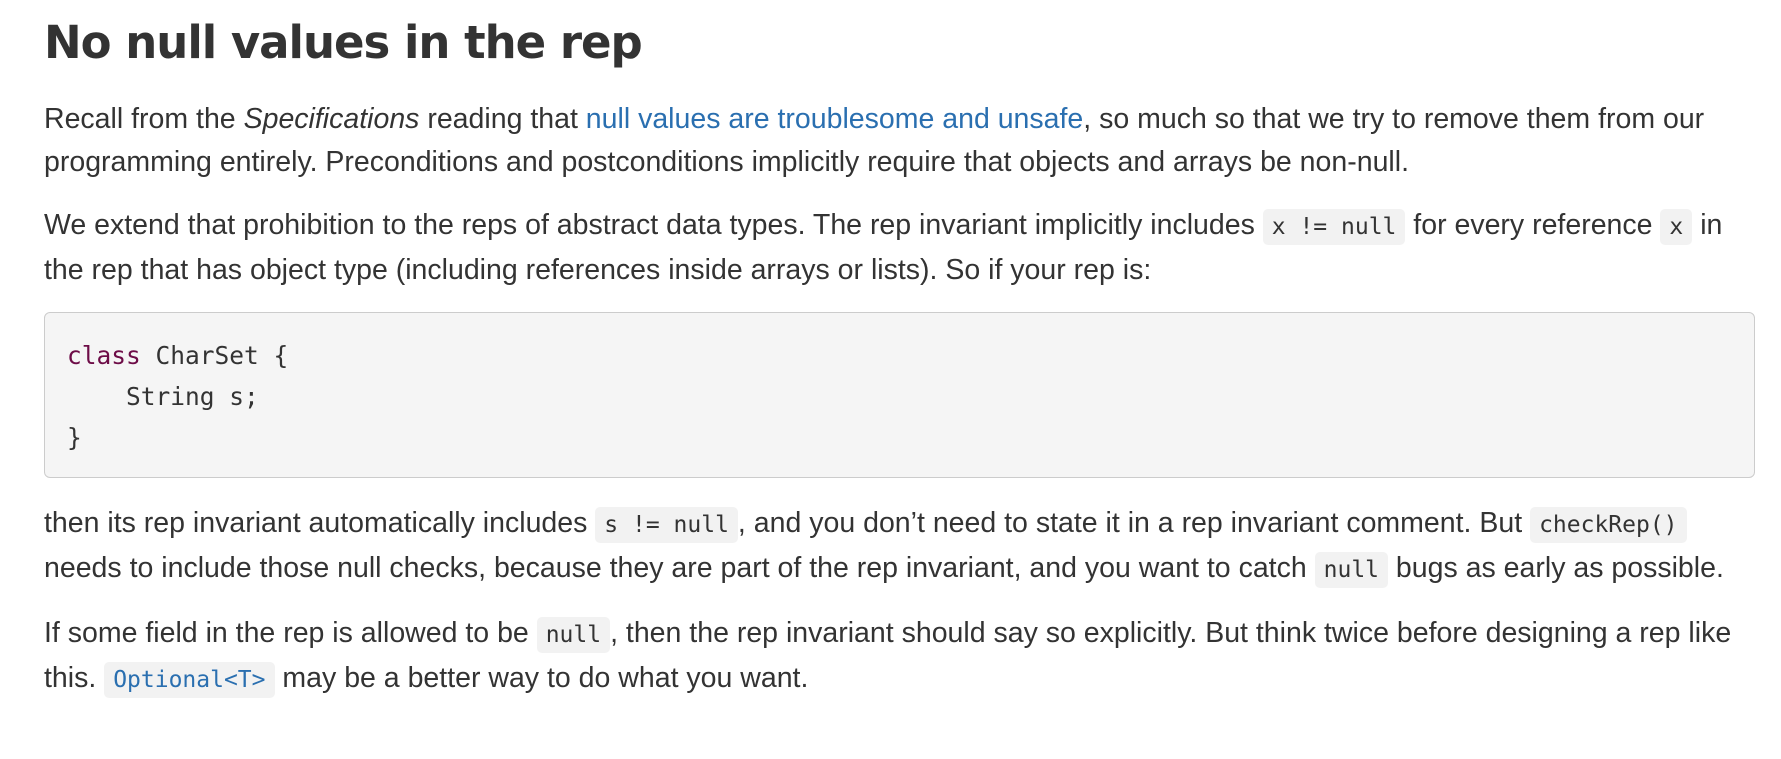 The width and height of the screenshot is (1781, 759). Describe the element at coordinates (163, 396) in the screenshot. I see `code-line-2: String s;` at that location.